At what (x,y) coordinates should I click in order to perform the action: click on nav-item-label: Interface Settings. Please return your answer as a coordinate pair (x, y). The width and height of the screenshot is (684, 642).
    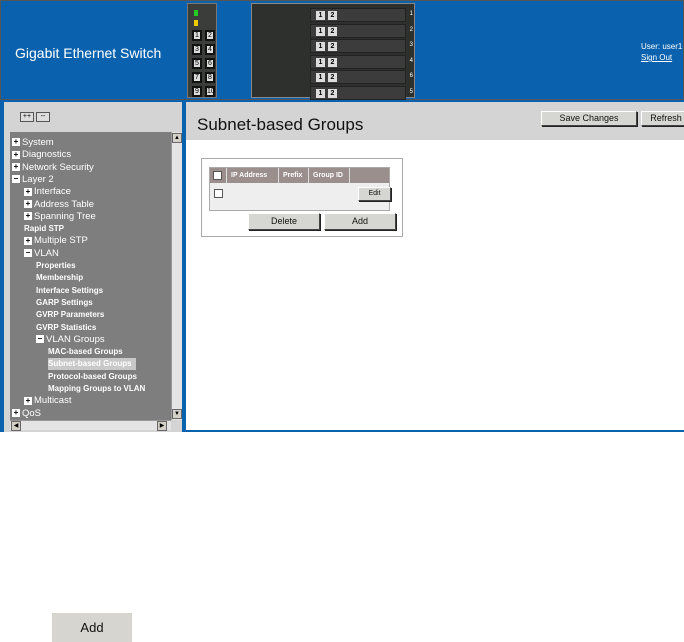
    Looking at the image, I should click on (70, 290).